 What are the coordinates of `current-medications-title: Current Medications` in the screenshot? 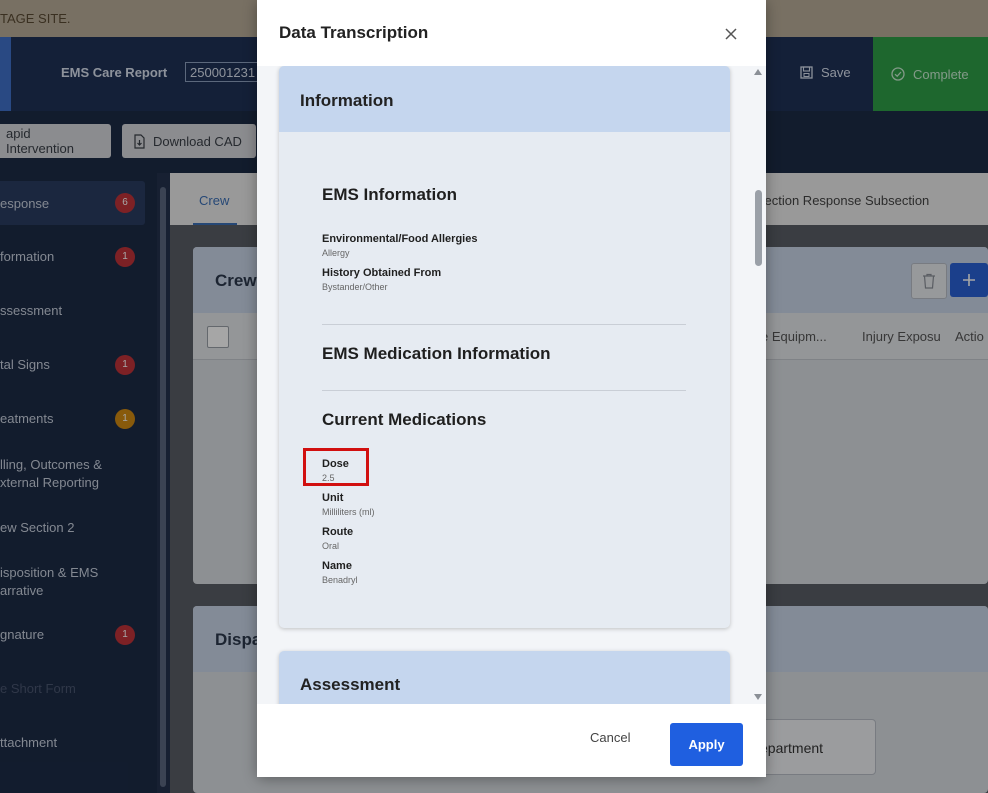 It's located at (404, 419).